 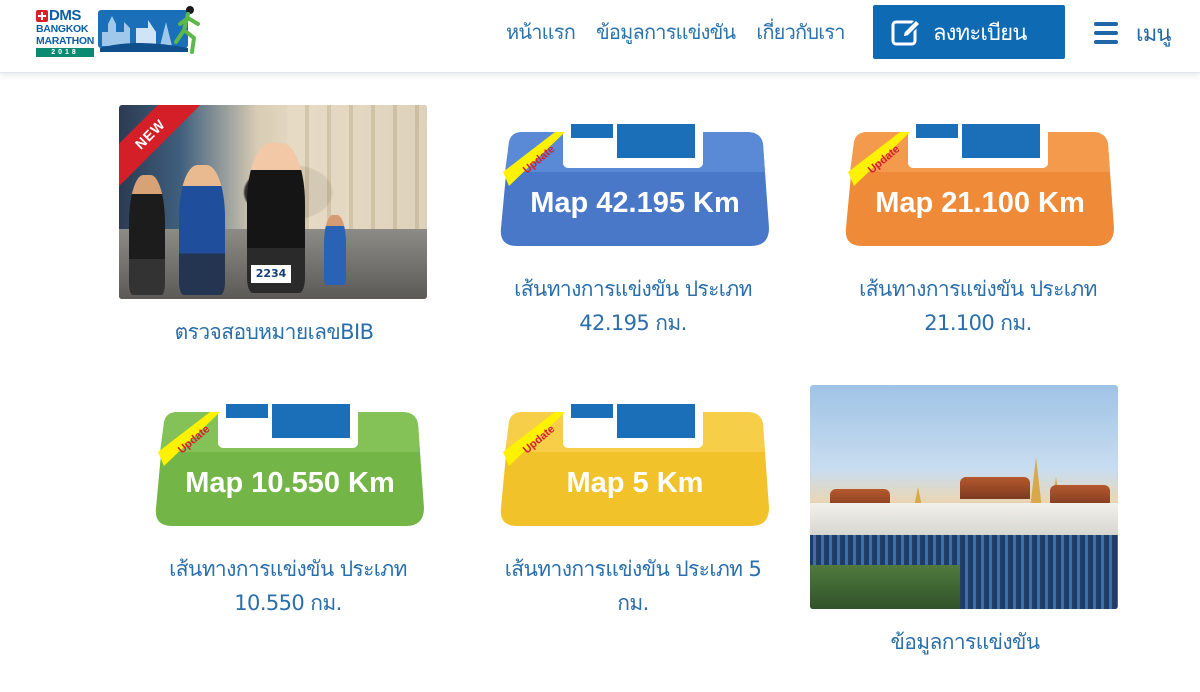 What do you see at coordinates (62, 29) in the screenshot?
I see `logo-city: BANGKOK` at bounding box center [62, 29].